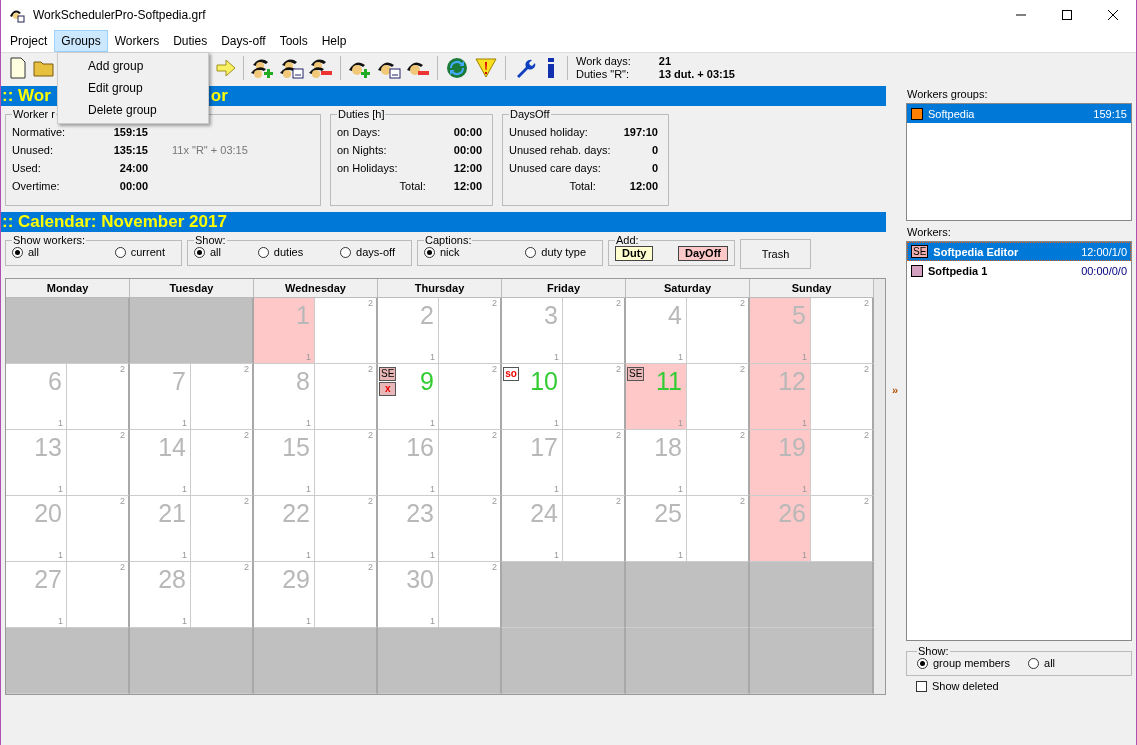  Describe the element at coordinates (316, 463) in the screenshot. I see `day-cell: 15 1 2` at that location.